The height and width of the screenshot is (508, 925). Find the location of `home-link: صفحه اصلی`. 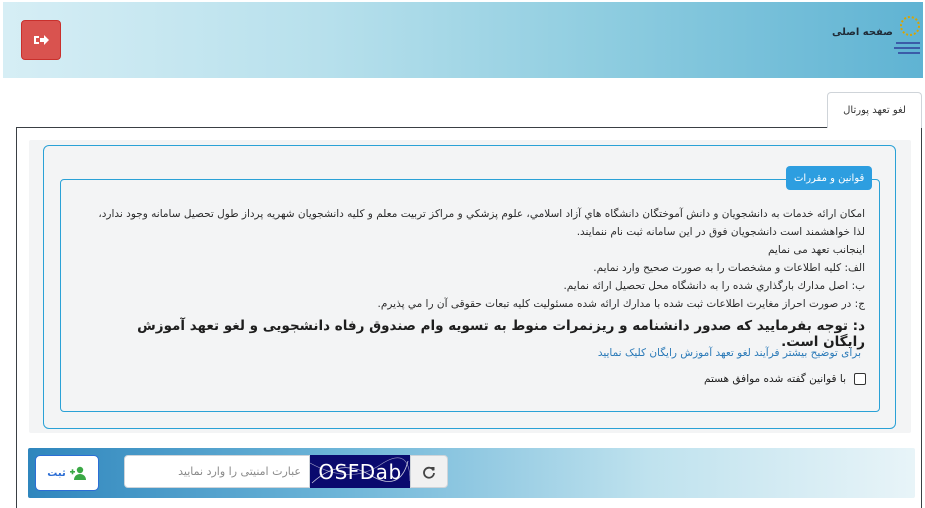

home-link: صفحه اصلی is located at coordinates (862, 32).